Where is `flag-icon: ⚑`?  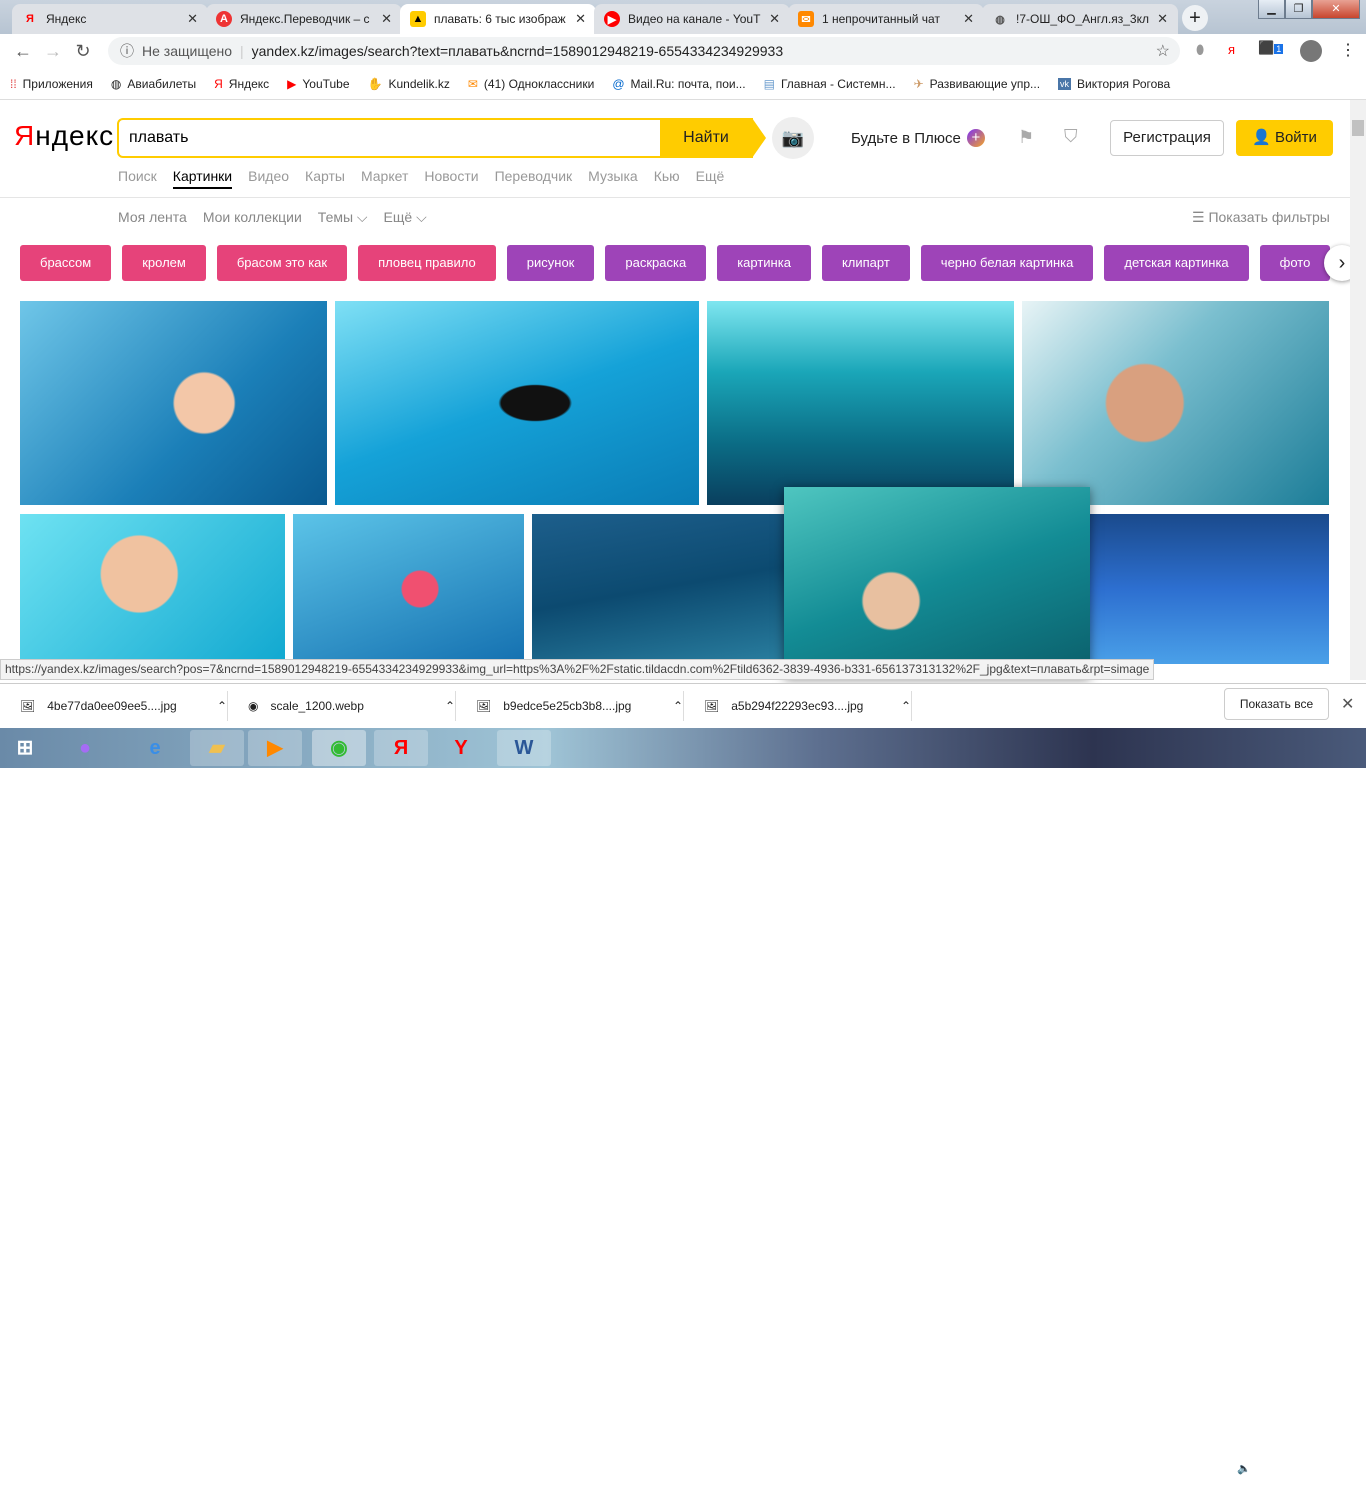
flag-icon: ⚑ is located at coordinates (1171, 1468).